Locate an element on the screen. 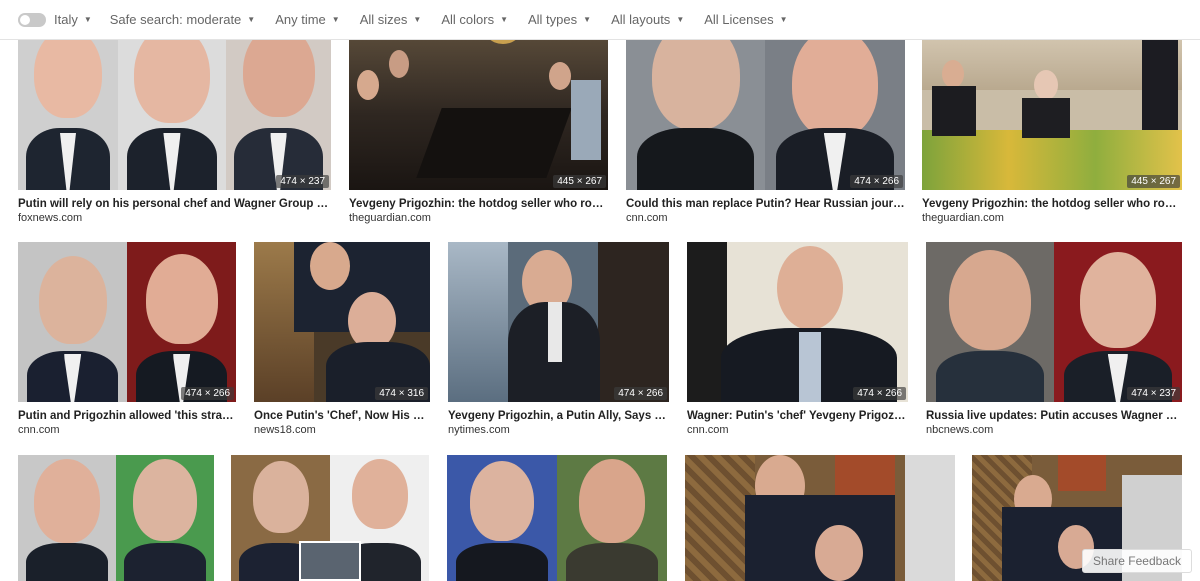 Image resolution: width=1200 pixels, height=581 pixels. region-toggle is located at coordinates (32, 19).